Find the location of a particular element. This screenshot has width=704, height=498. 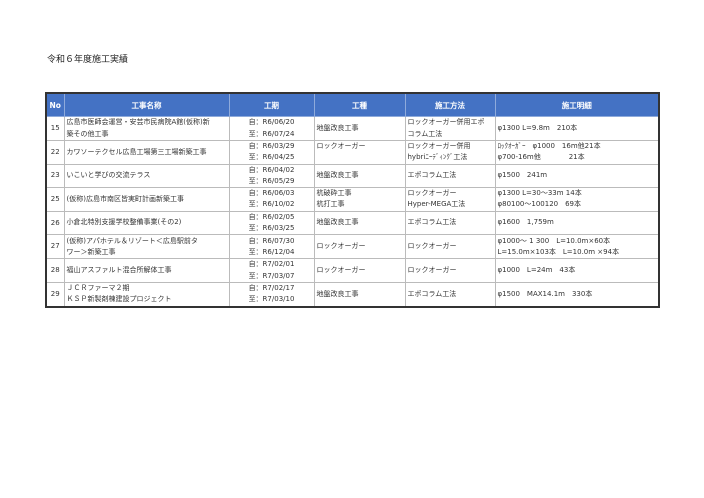

cell-line: 至：R6/10/02 is located at coordinates (271, 204).